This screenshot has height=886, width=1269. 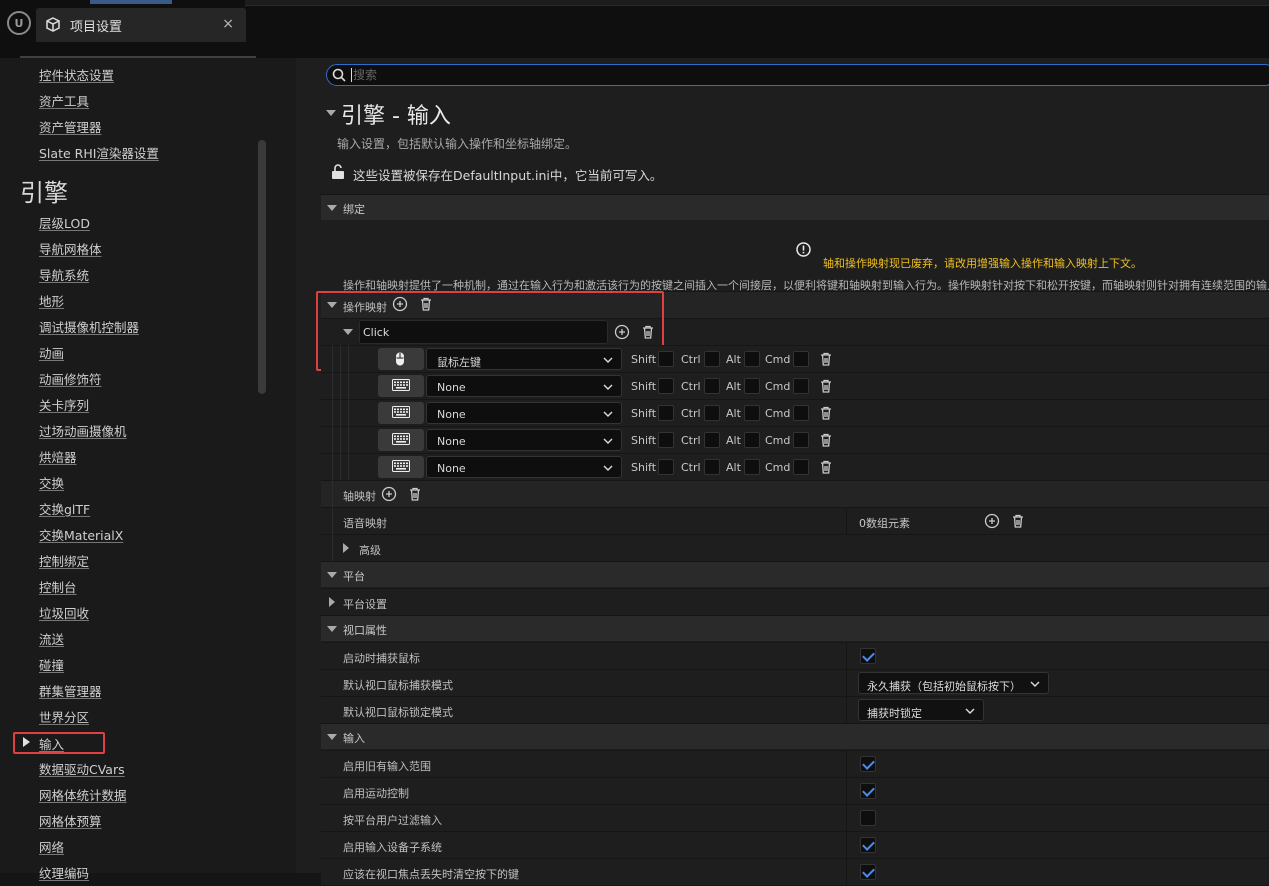 What do you see at coordinates (1018, 521) in the screenshot?
I see `delete-speech-mappings-icon` at bounding box center [1018, 521].